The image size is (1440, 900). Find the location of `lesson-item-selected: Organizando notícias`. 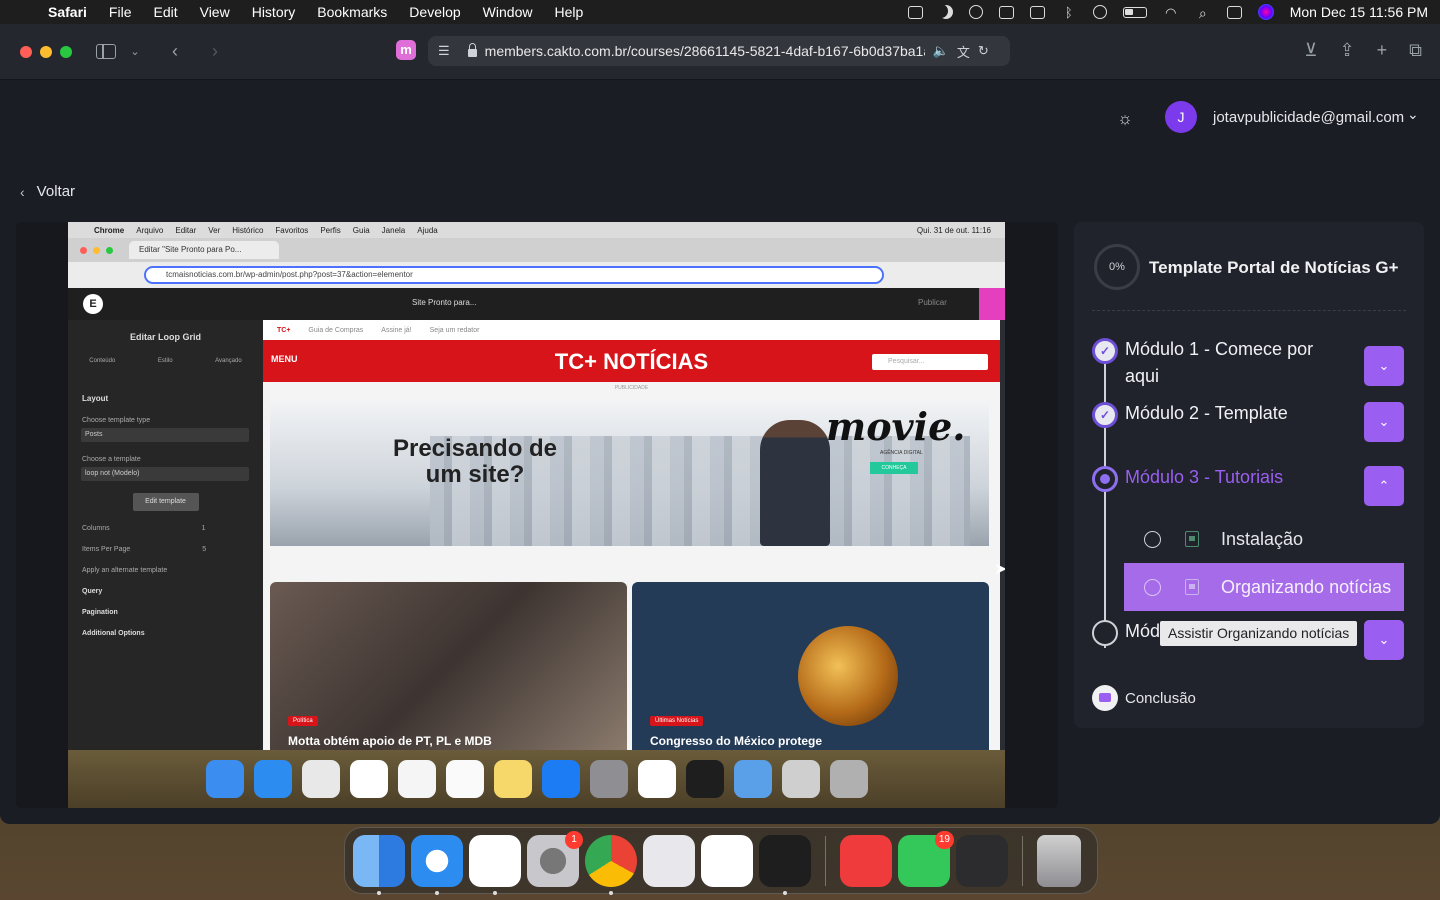

lesson-item-selected: Organizando notícias is located at coordinates (1264, 587).